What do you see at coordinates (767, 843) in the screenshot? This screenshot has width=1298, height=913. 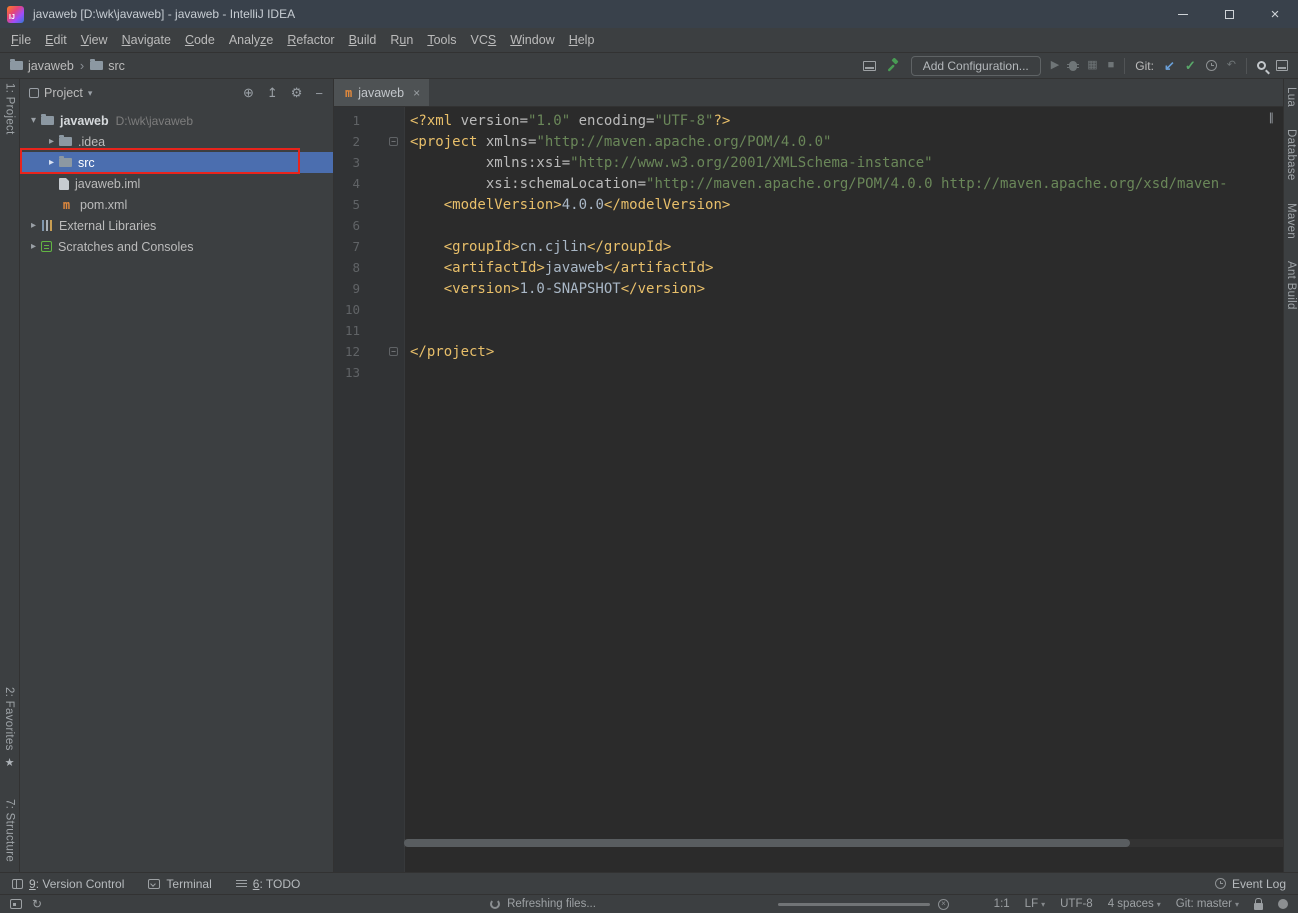 I see `scrollbar-thumb` at bounding box center [767, 843].